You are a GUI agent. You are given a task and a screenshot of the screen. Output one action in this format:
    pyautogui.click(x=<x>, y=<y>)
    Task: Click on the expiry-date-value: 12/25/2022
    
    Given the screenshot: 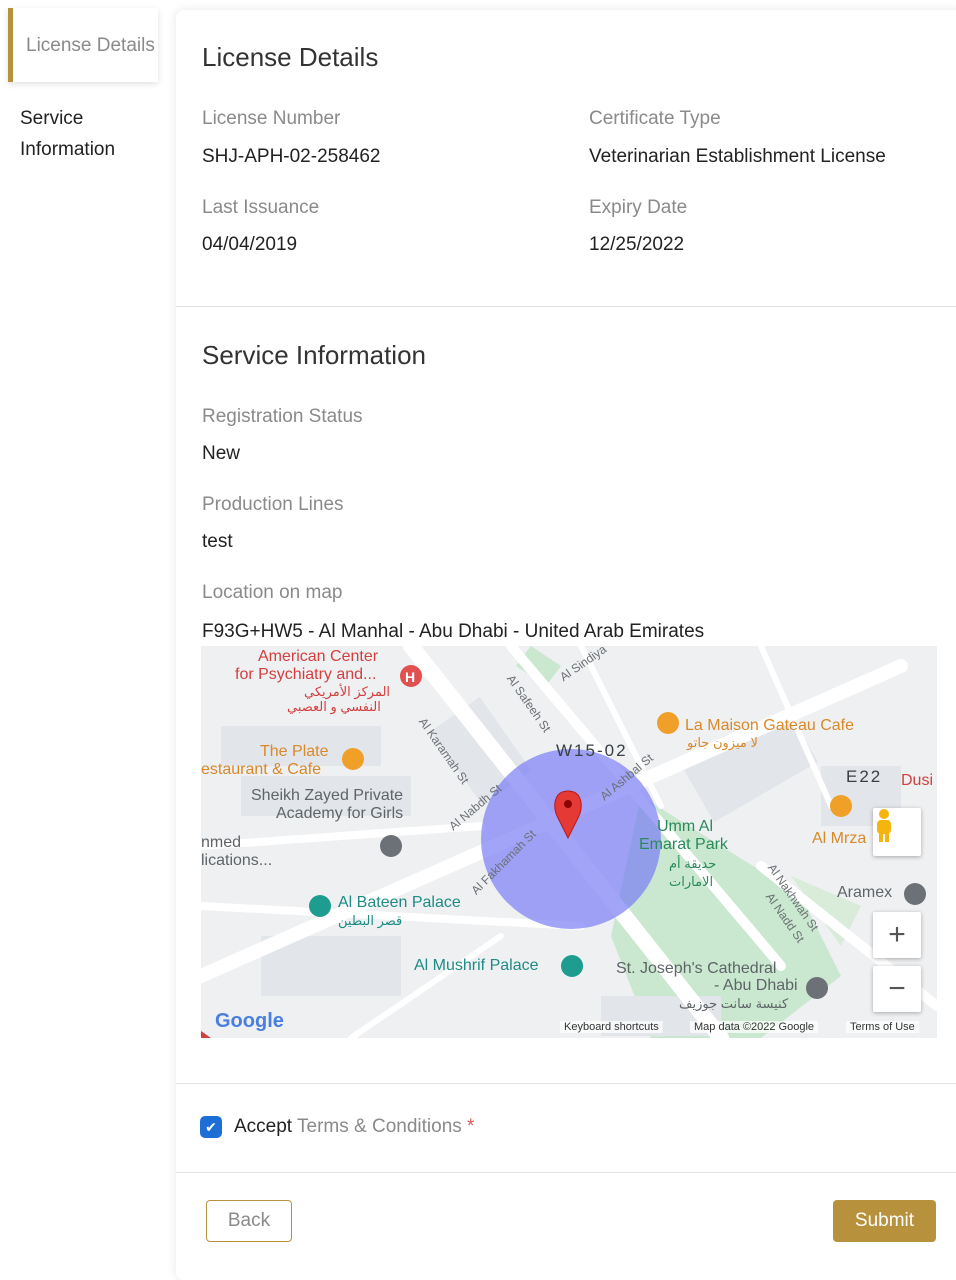 What is the action you would take?
    pyautogui.click(x=637, y=244)
    